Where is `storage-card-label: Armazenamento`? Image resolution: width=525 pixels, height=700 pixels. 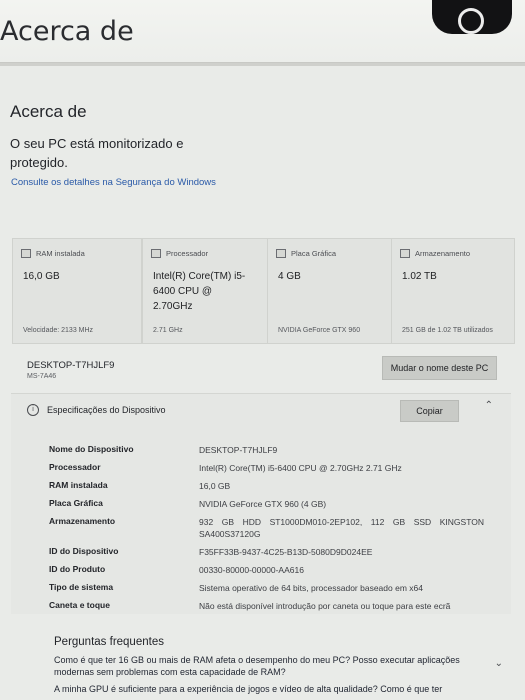 storage-card-label: Armazenamento is located at coordinates (443, 253).